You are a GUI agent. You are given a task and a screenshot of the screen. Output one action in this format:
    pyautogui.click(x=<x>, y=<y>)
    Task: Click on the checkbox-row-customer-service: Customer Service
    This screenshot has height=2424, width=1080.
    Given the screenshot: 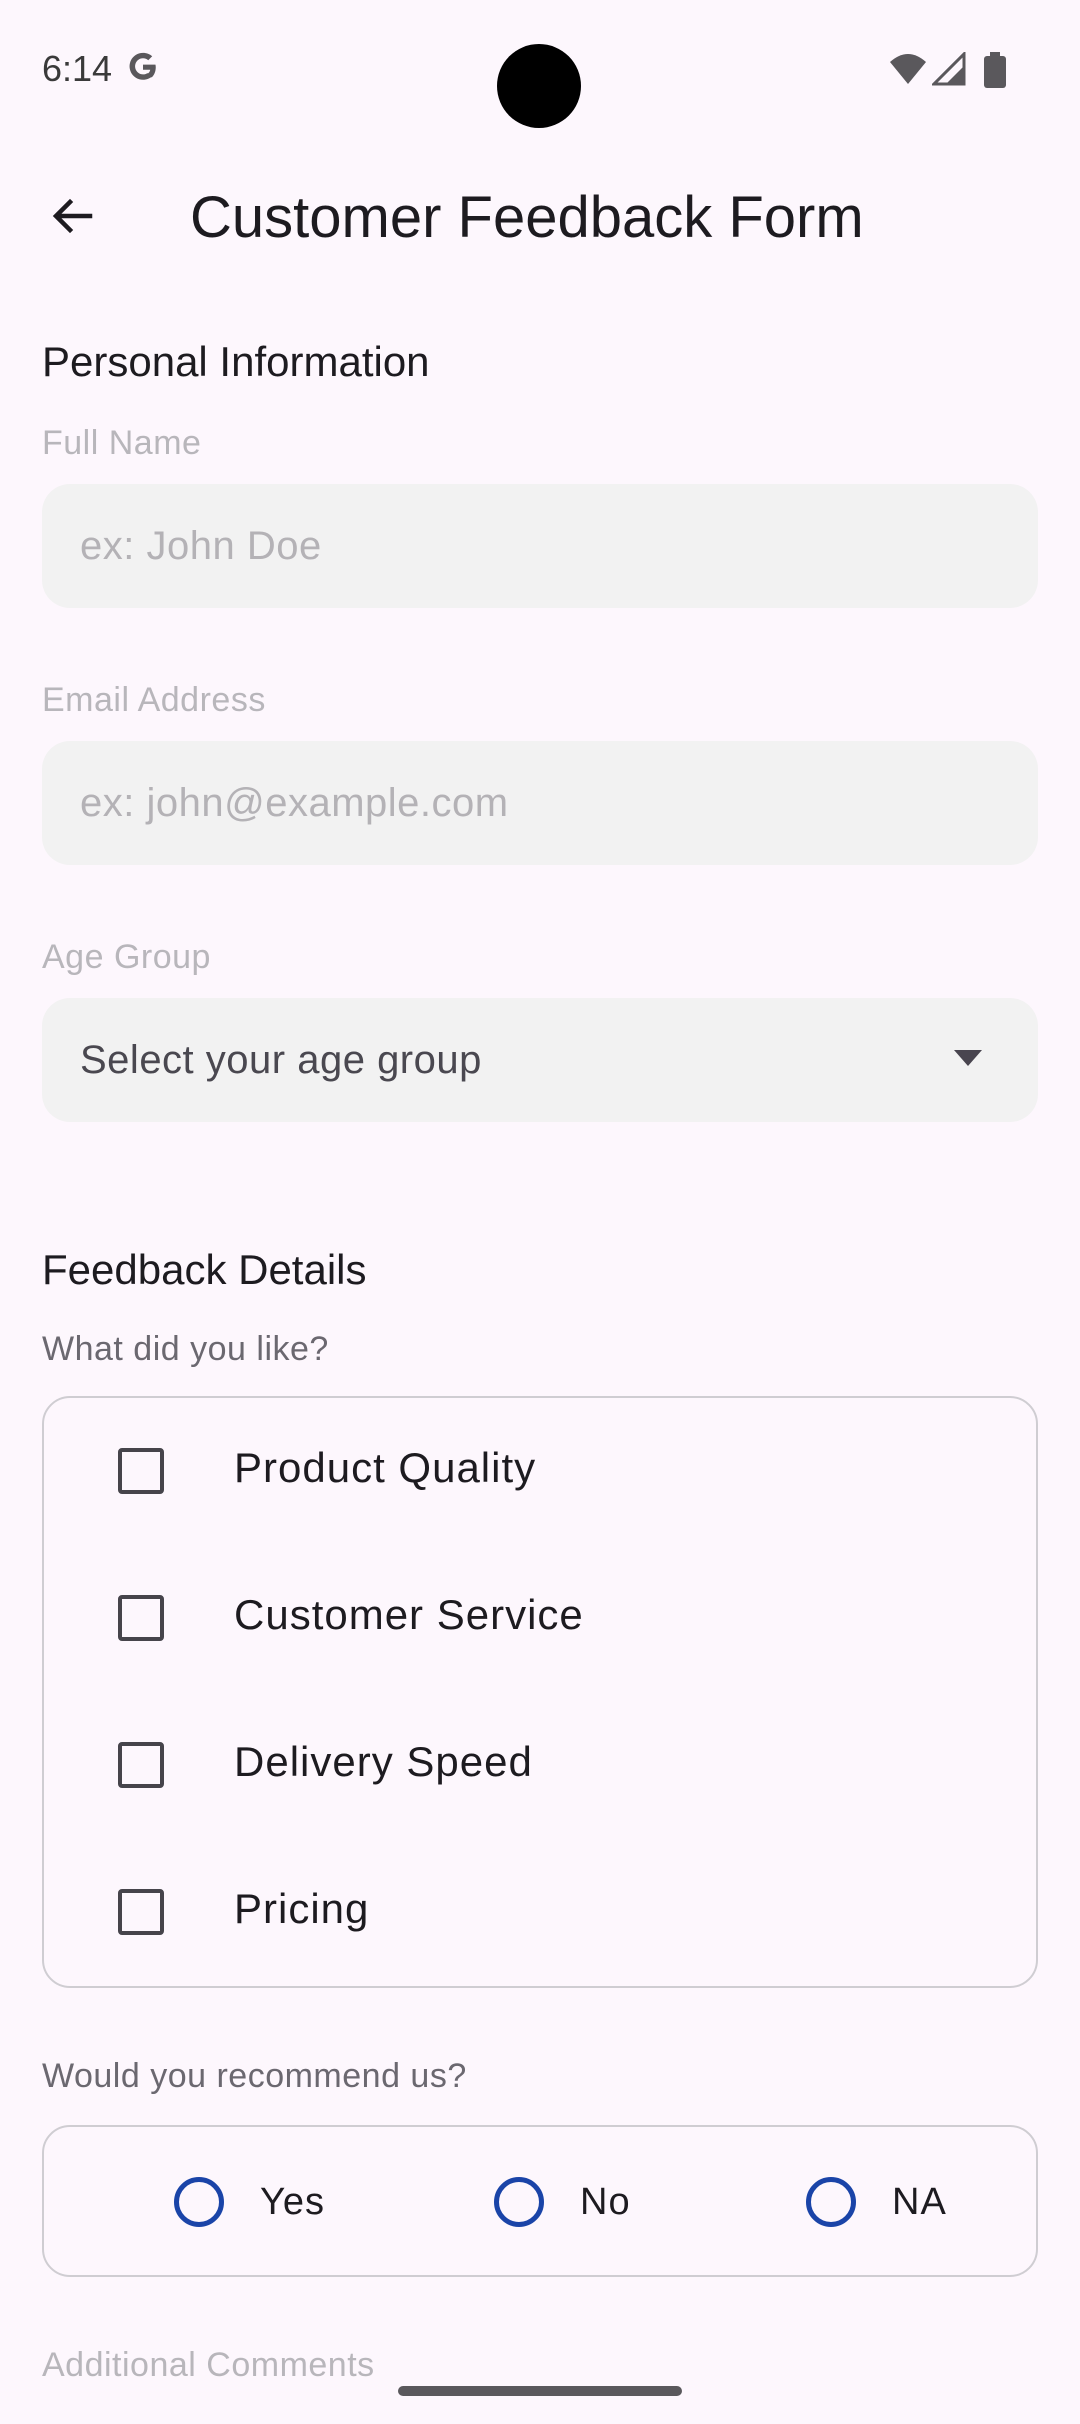 What is the action you would take?
    pyautogui.click(x=540, y=1615)
    